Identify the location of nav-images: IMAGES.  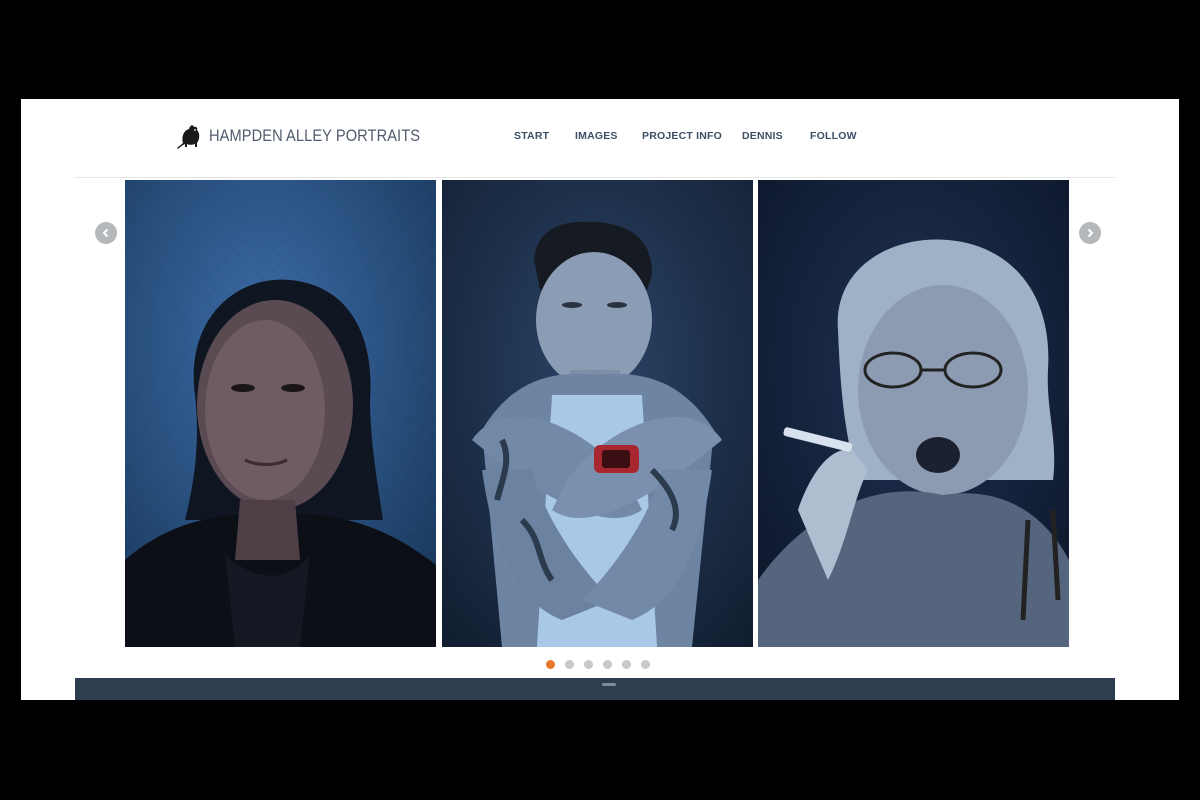
(596, 136).